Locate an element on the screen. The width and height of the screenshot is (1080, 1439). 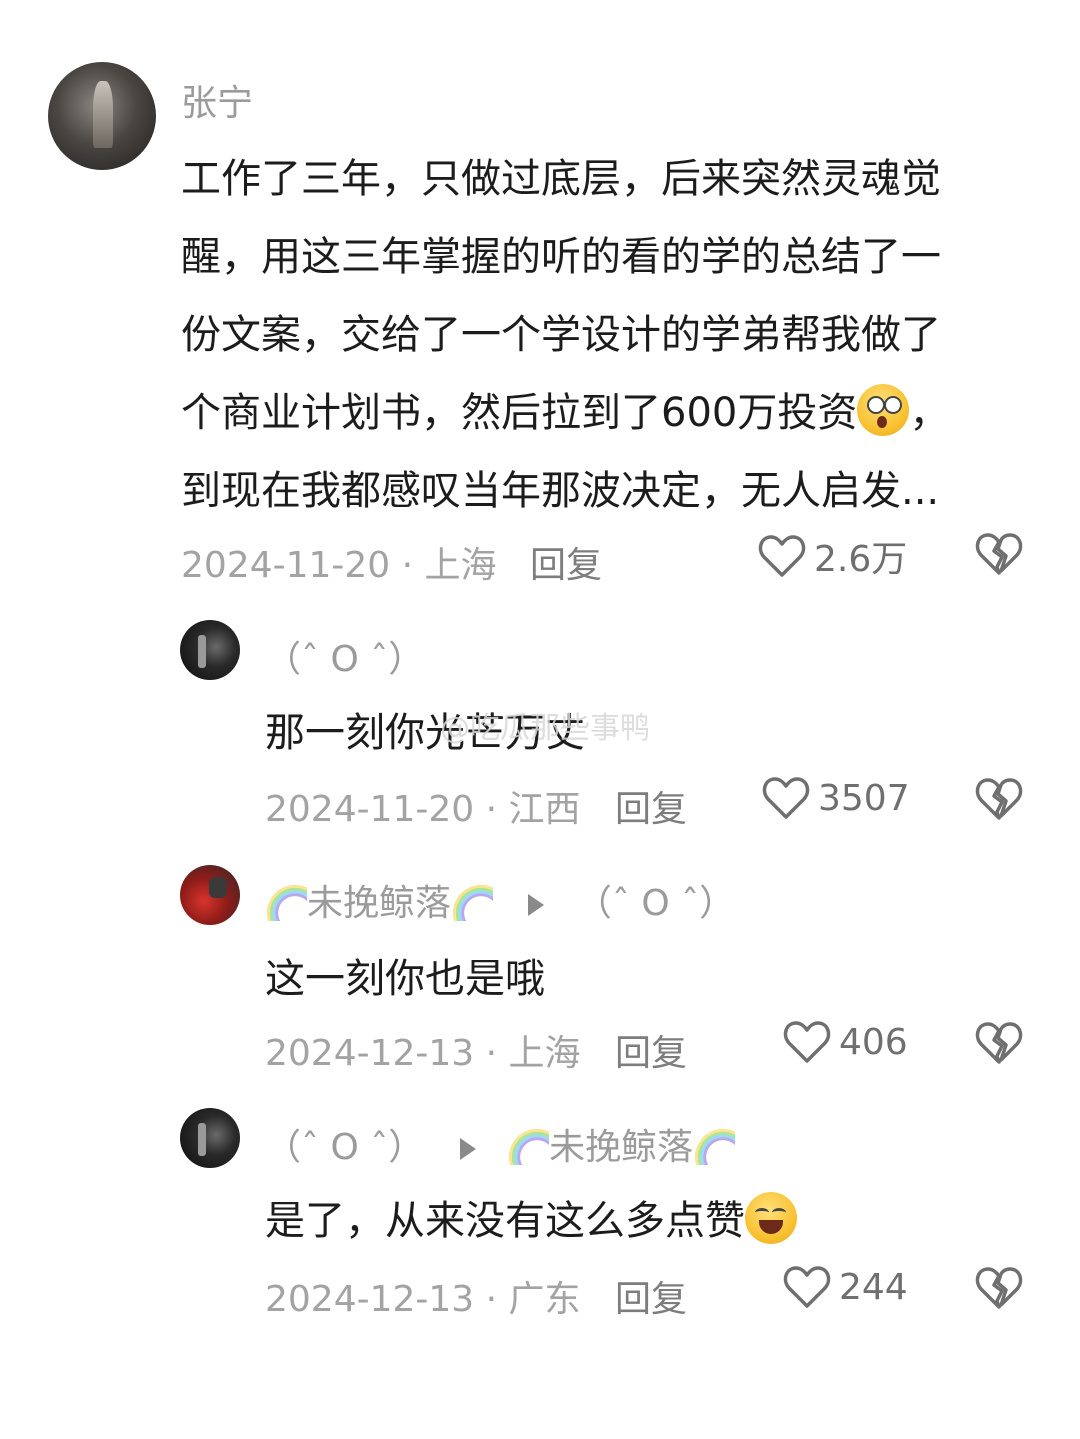
like-count: 244 is located at coordinates (873, 1287).